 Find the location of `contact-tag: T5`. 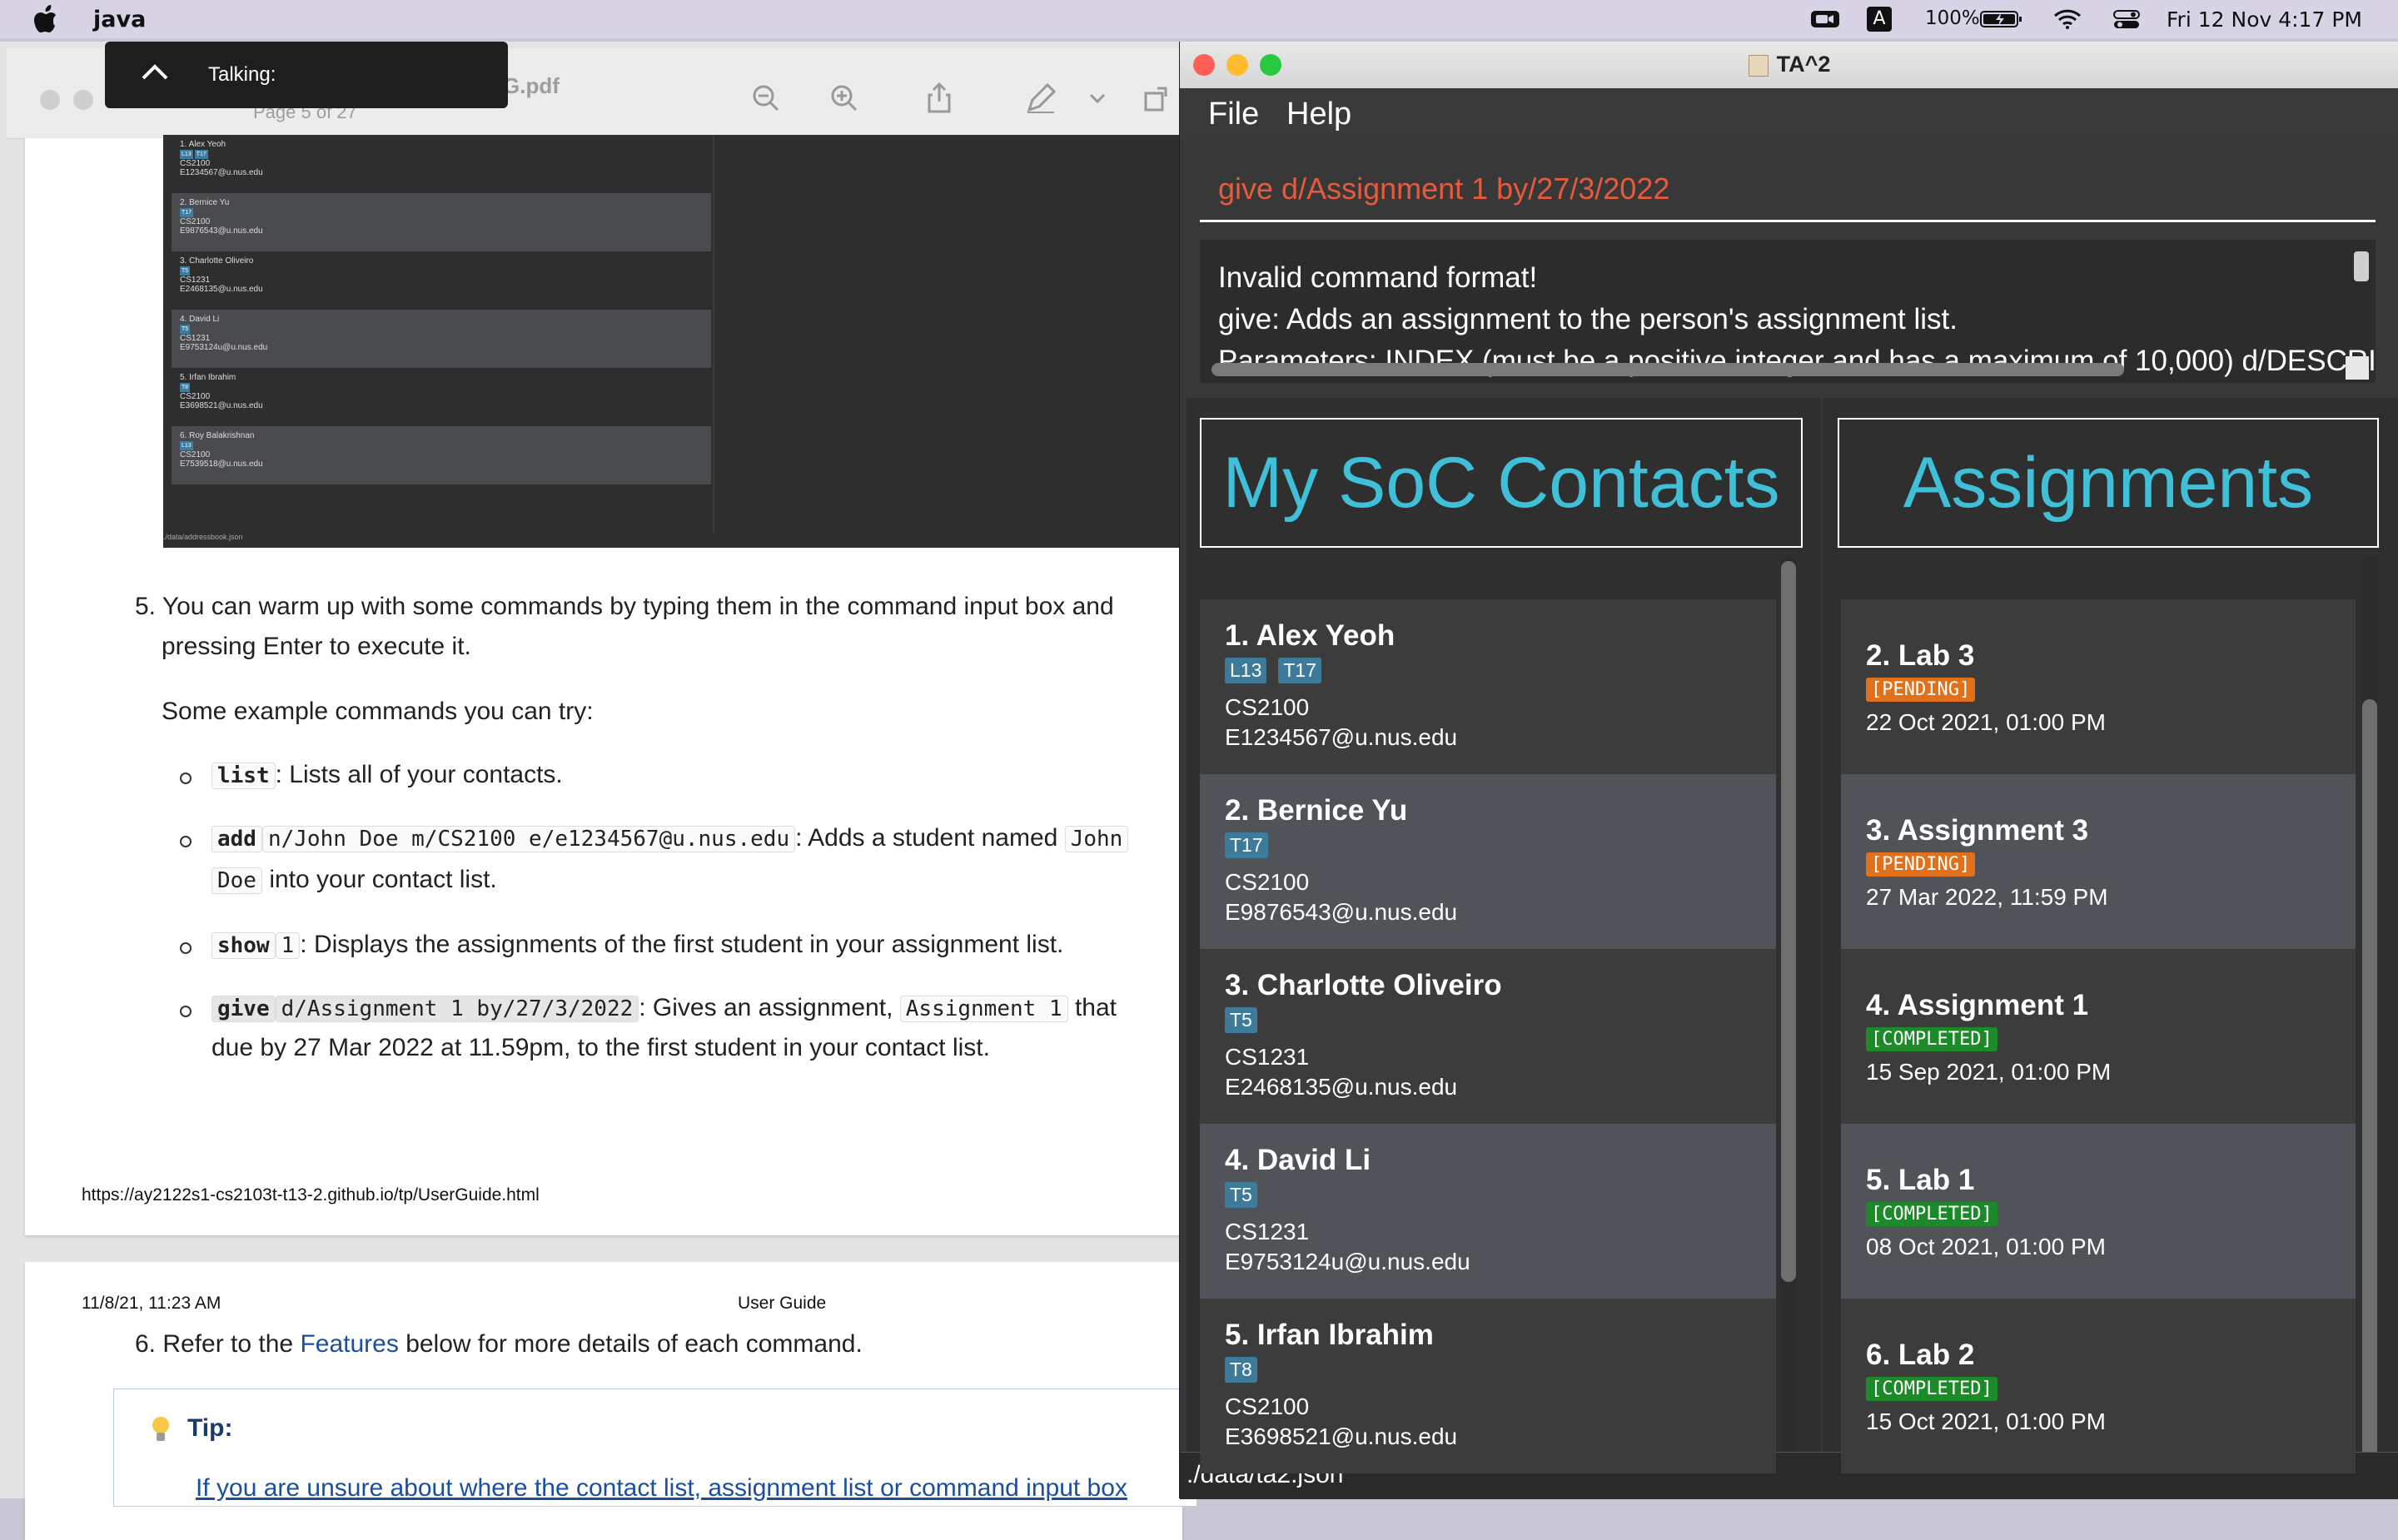

contact-tag: T5 is located at coordinates (1241, 1195).